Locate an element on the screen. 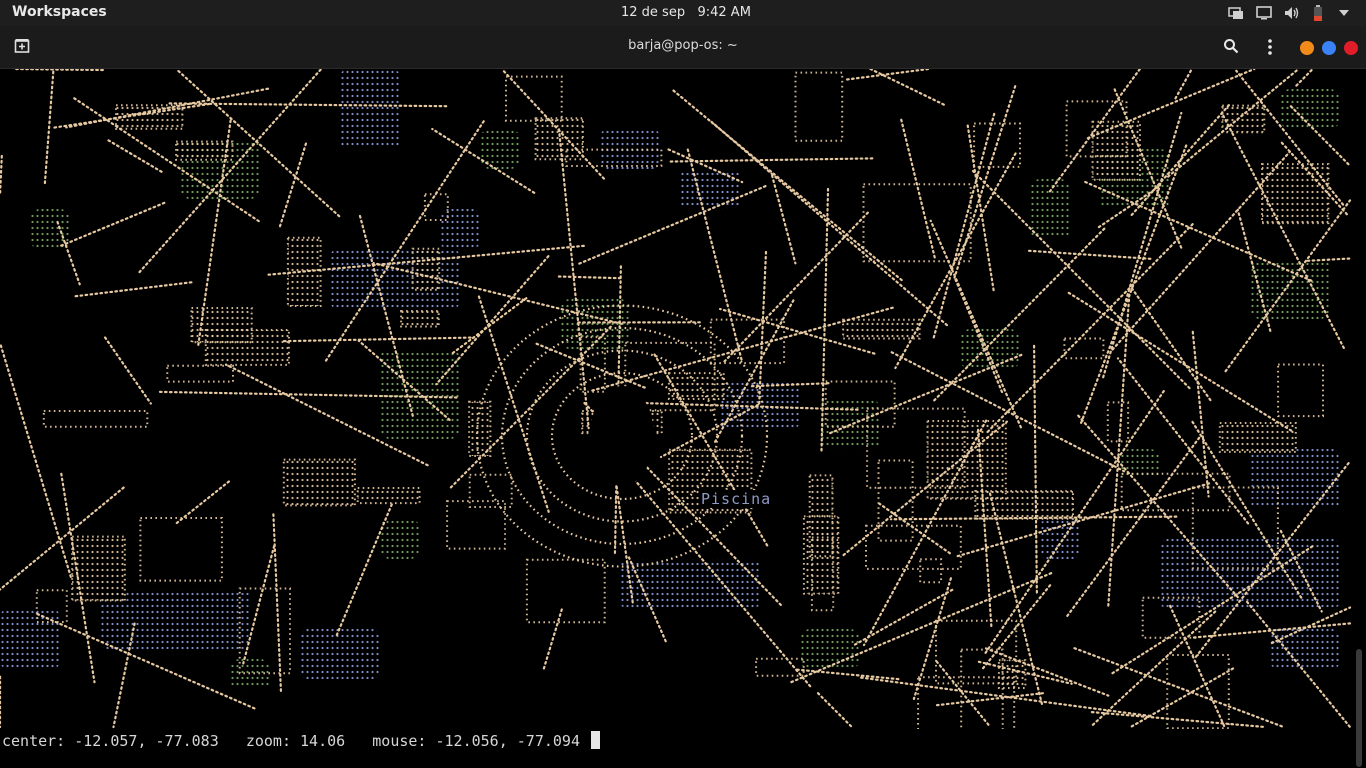 The image size is (1366, 768). zoom-value: 14.06 is located at coordinates (323, 741).